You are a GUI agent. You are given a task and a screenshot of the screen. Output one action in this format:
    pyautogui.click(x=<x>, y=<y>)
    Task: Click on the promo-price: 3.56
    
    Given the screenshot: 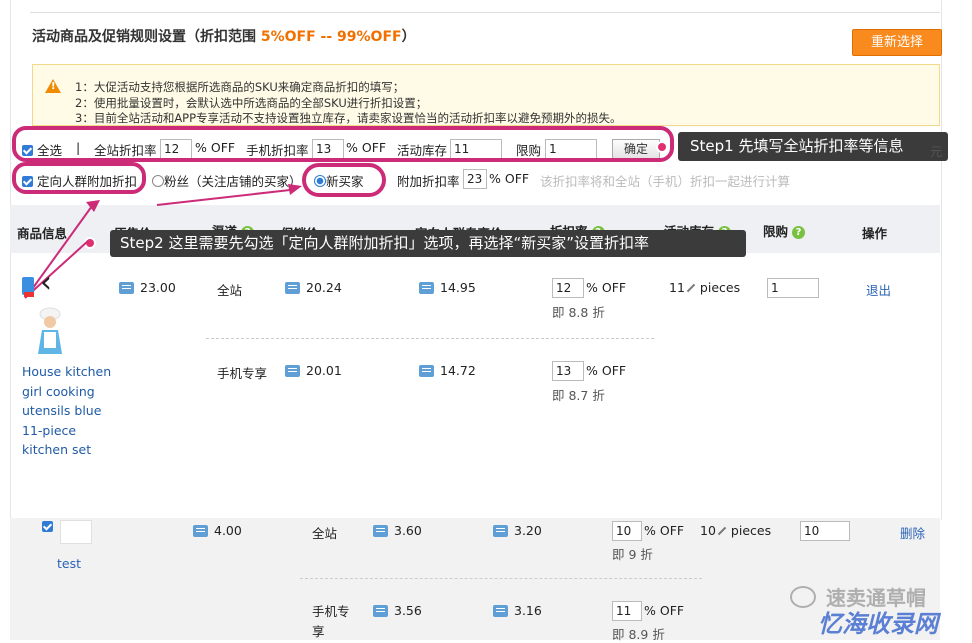 What is the action you would take?
    pyautogui.click(x=397, y=610)
    